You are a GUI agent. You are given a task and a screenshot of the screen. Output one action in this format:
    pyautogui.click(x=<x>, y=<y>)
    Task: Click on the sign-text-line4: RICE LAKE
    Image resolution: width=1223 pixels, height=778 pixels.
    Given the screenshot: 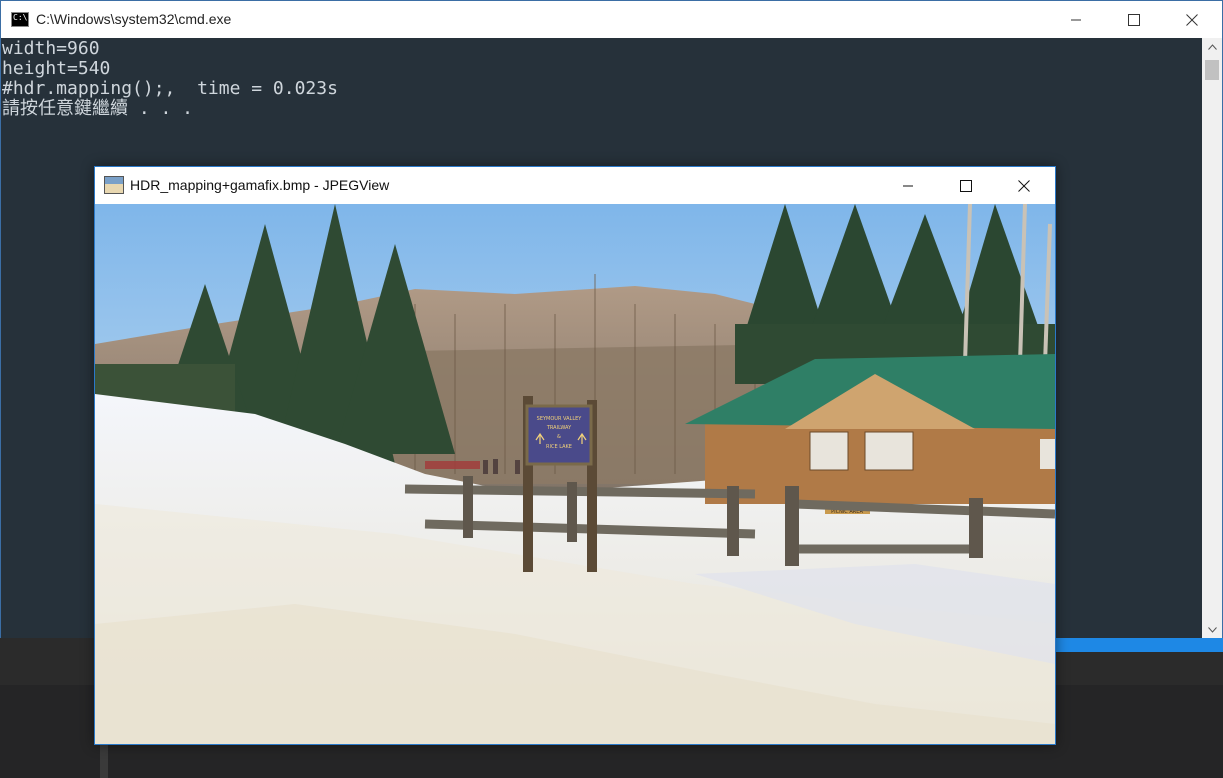 What is the action you would take?
    pyautogui.click(x=559, y=447)
    